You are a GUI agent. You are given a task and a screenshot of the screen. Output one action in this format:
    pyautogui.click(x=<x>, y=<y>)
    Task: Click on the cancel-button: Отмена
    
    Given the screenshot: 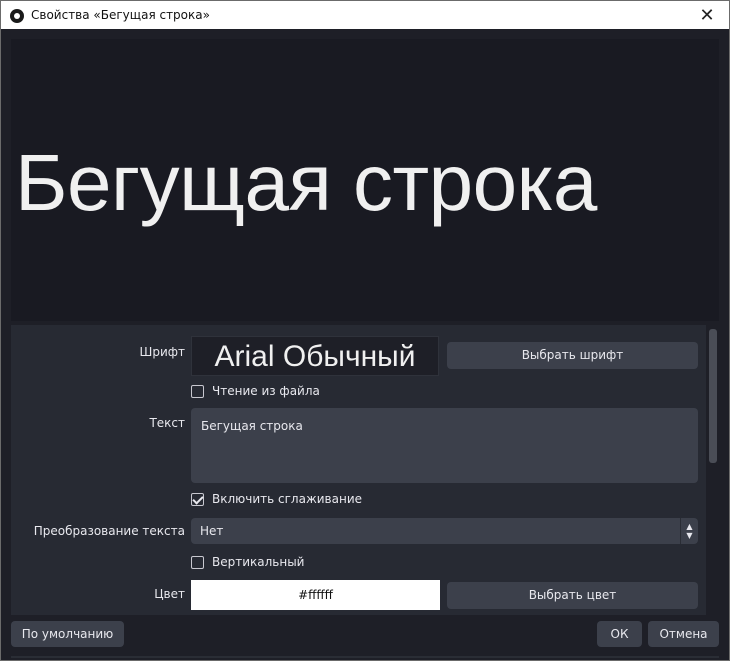 What is the action you would take?
    pyautogui.click(x=683, y=634)
    